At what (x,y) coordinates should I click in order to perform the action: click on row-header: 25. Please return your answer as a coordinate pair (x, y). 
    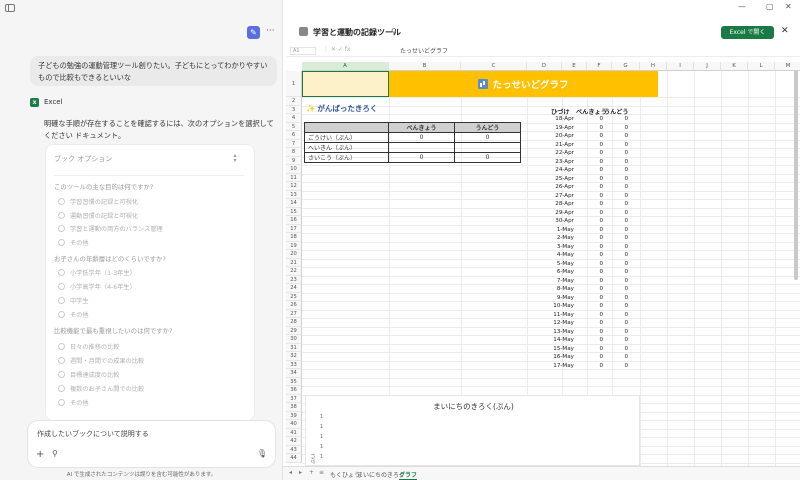
    Looking at the image, I should click on (294, 296).